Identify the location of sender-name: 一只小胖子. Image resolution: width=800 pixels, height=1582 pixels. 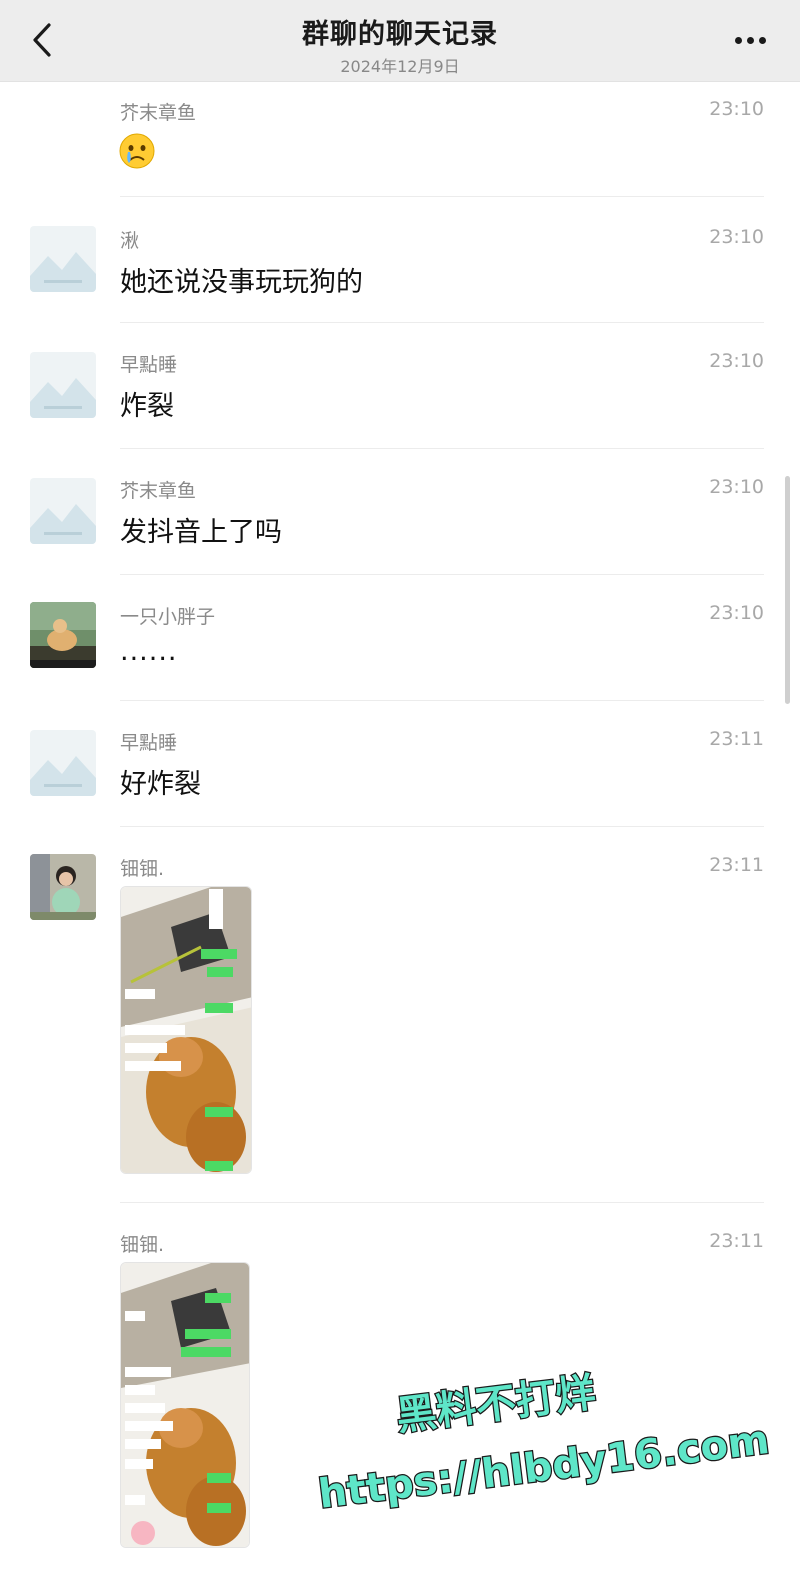
(168, 617).